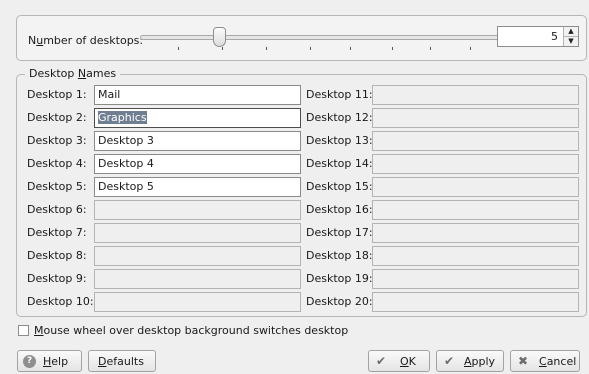  I want to click on desktop-name-label: Desktop 1:, so click(57, 94).